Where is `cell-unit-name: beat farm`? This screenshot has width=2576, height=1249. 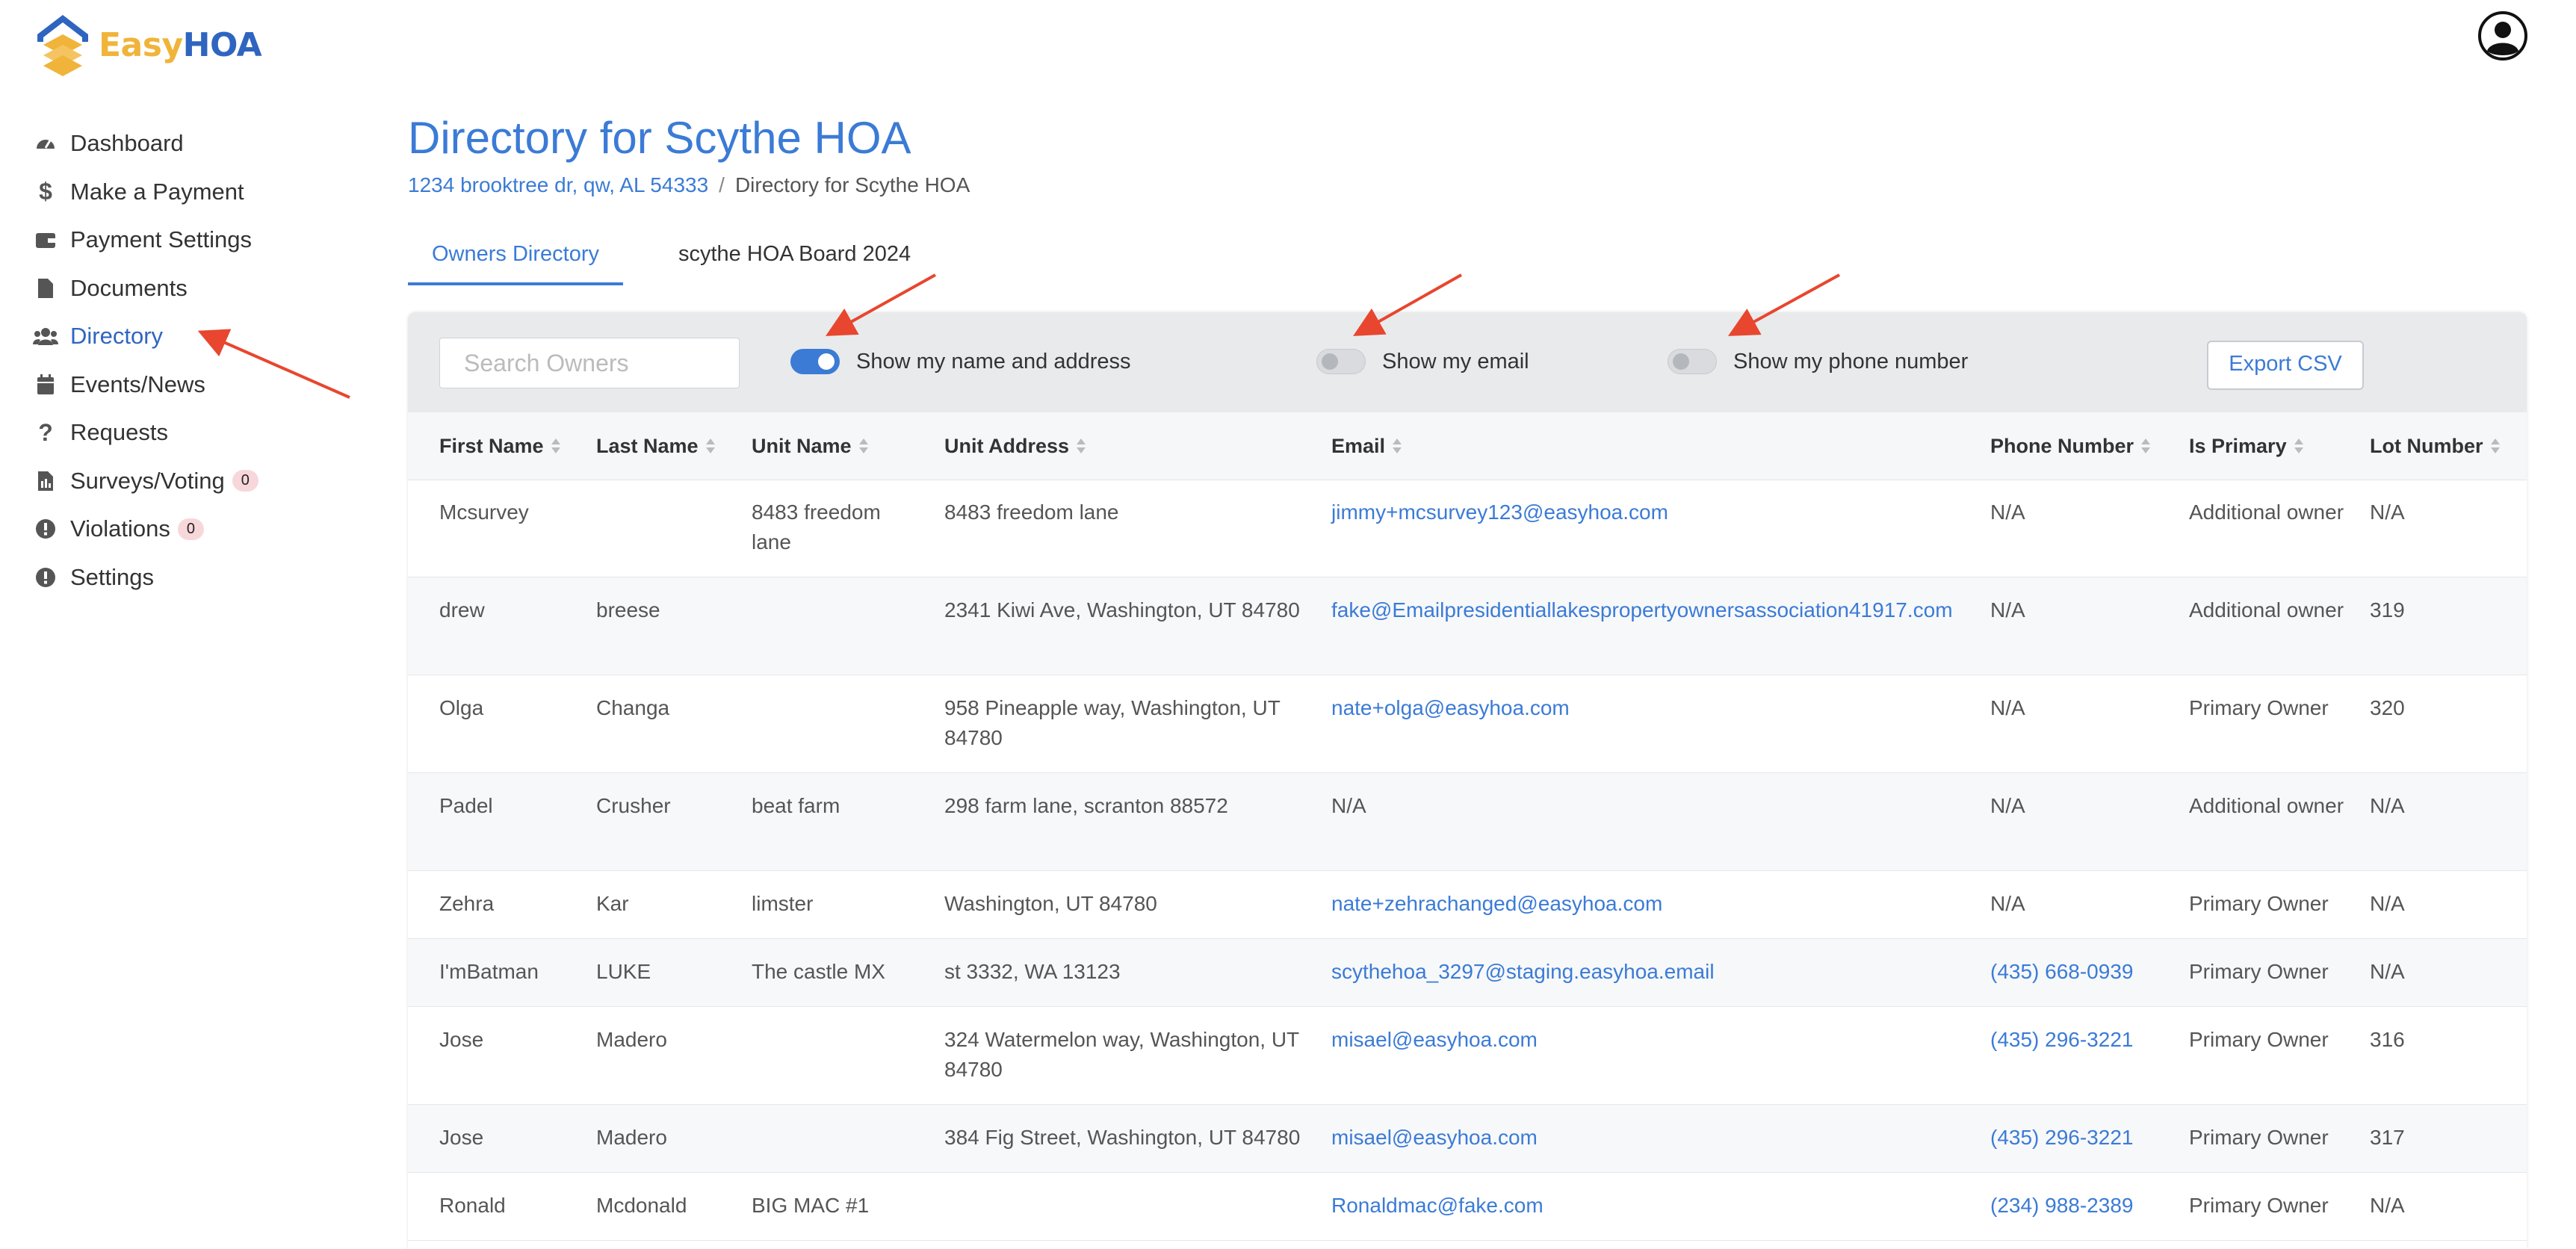 cell-unit-name: beat farm is located at coordinates (796, 805).